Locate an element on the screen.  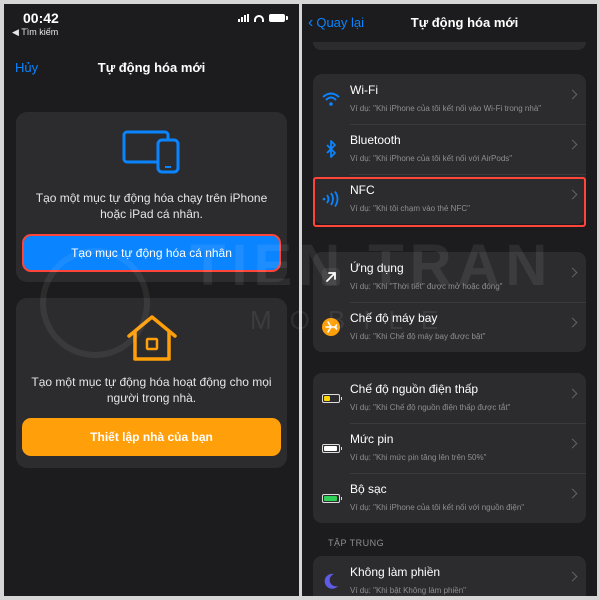
row-title: Ứng dụng is located at coordinates (377, 268).